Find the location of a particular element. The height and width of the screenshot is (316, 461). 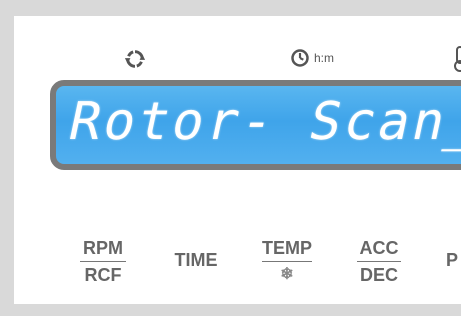

rpm-rcf-button: RPM RCF is located at coordinates (103, 261).